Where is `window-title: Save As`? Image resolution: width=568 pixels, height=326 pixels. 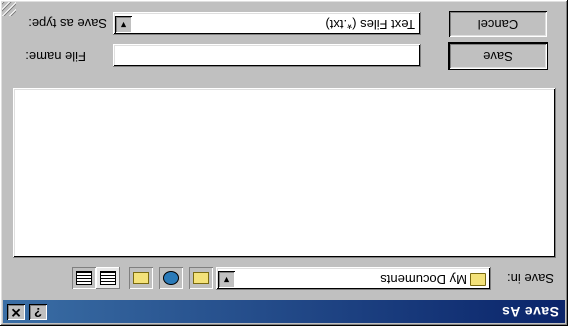 window-title: Save As is located at coordinates (530, 312).